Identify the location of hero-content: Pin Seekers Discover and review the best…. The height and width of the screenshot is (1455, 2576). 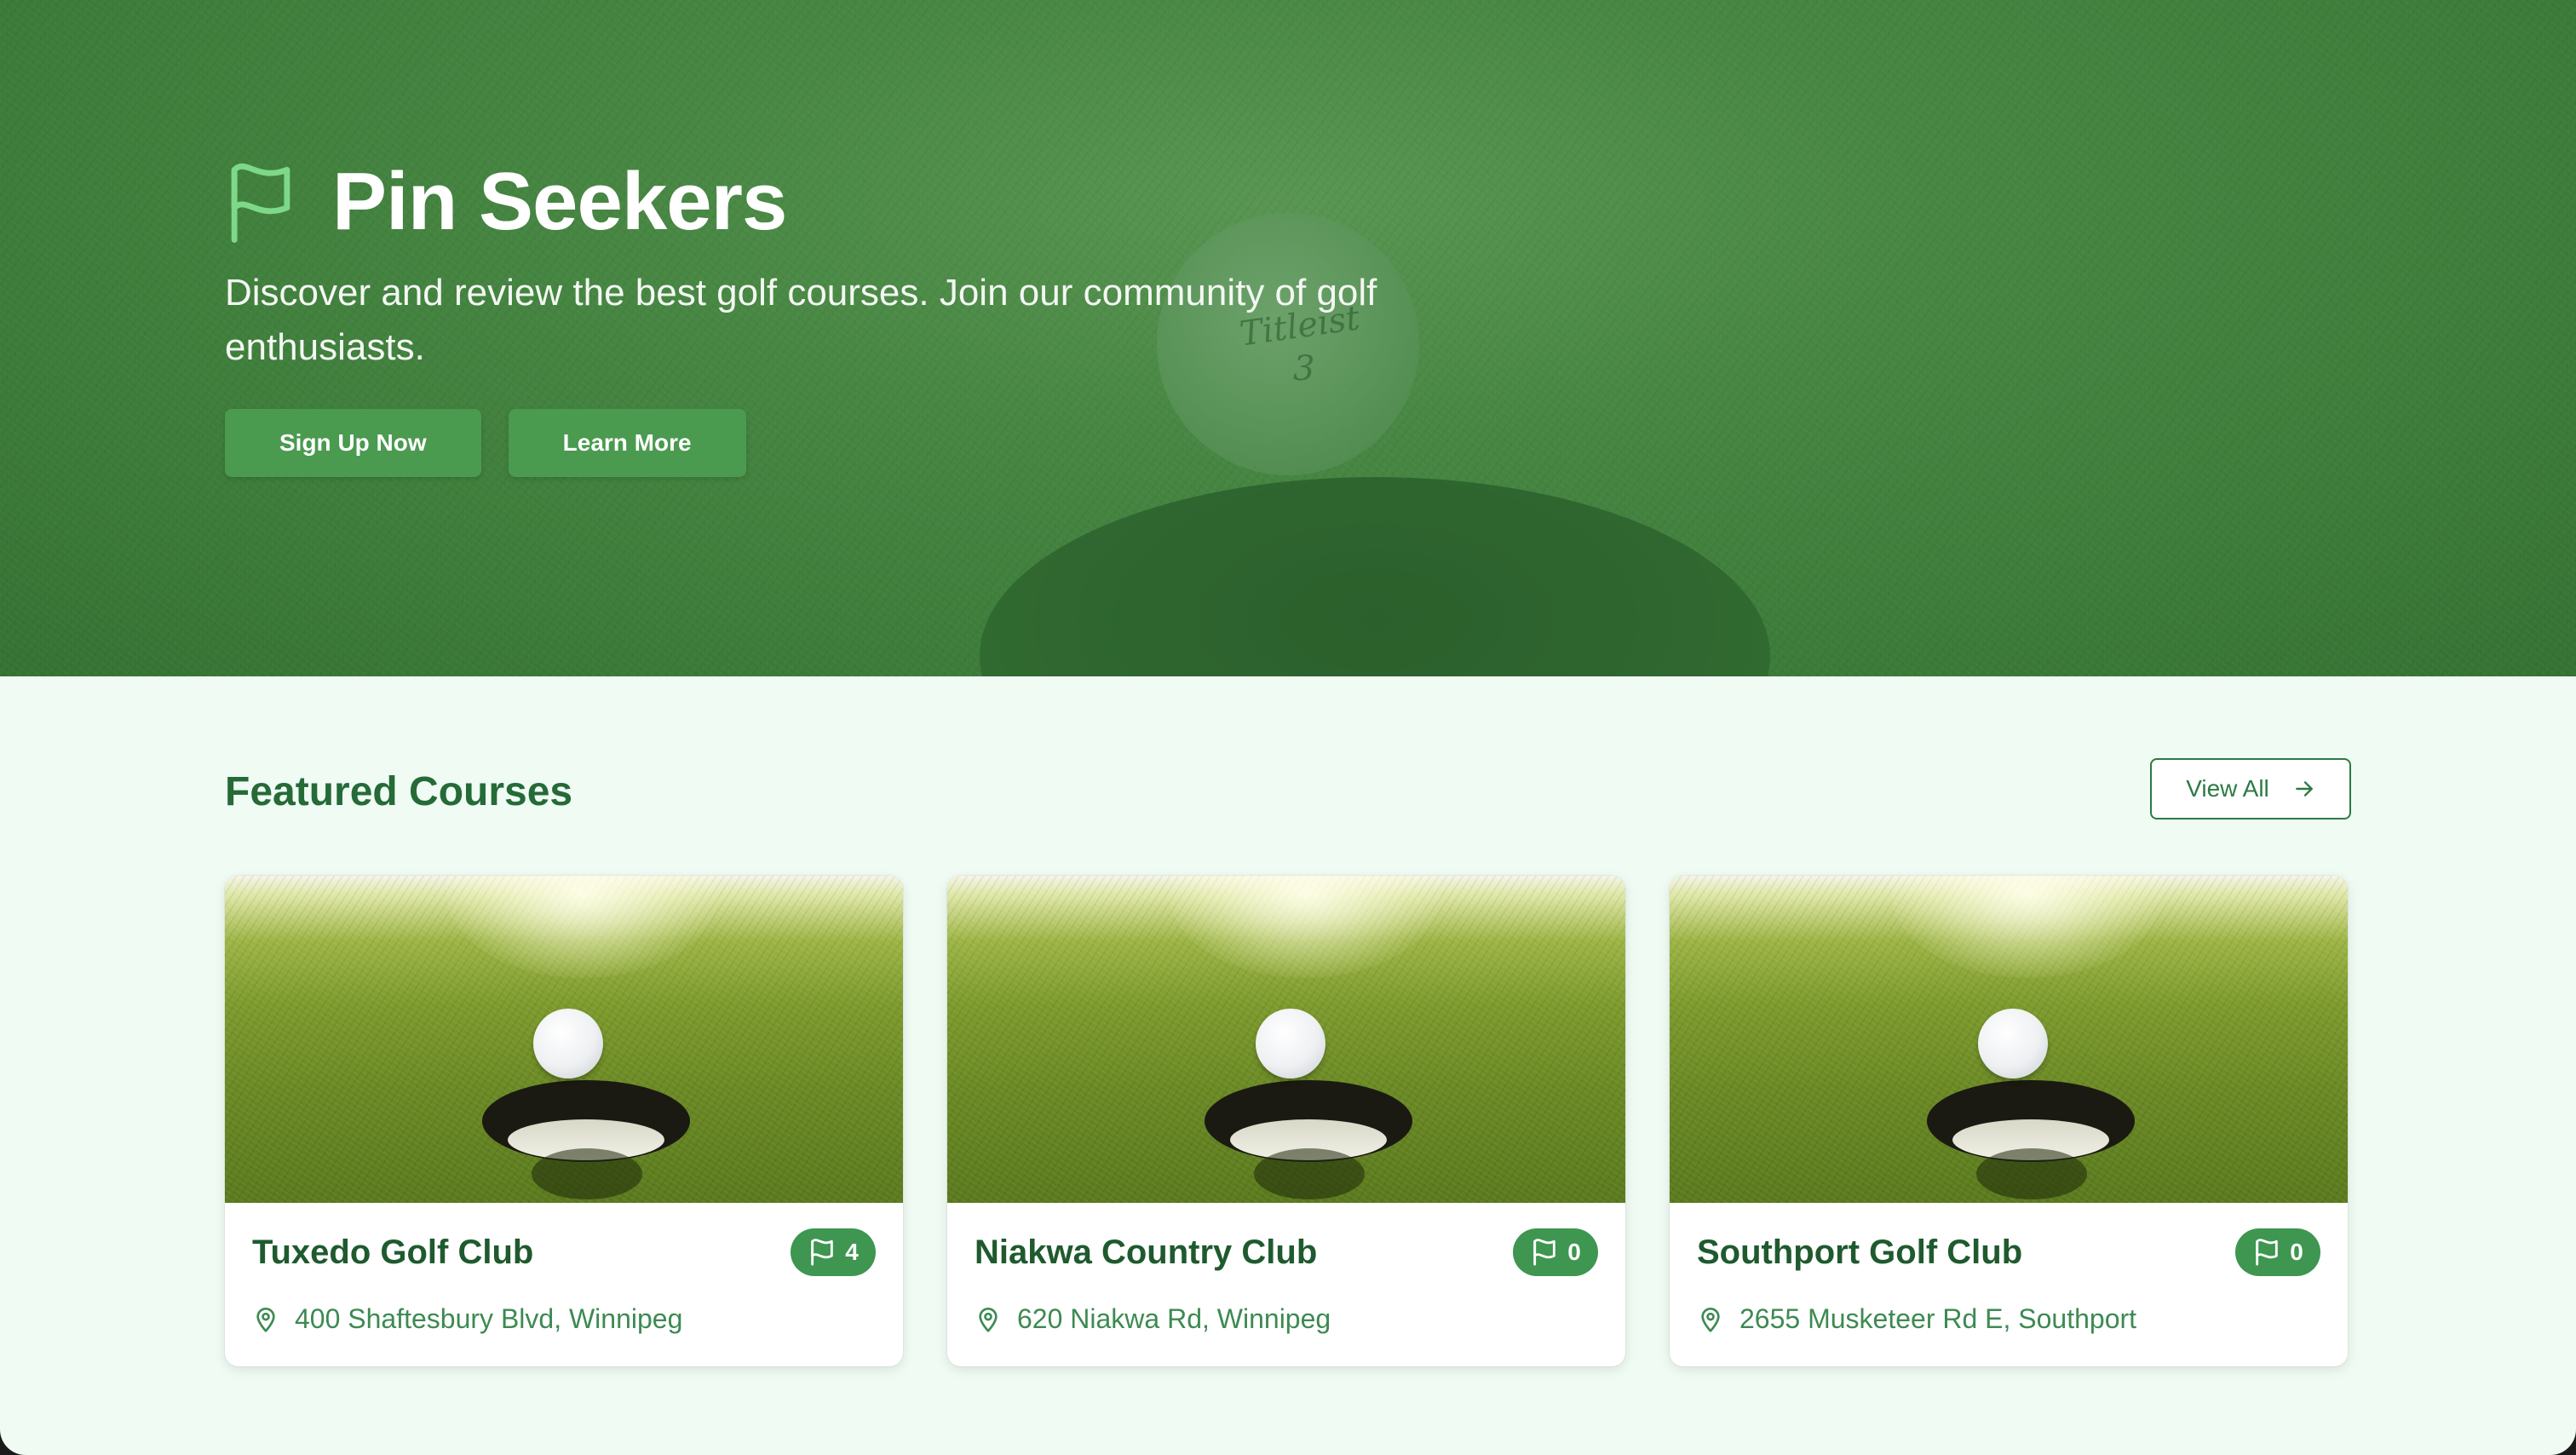
(864, 316).